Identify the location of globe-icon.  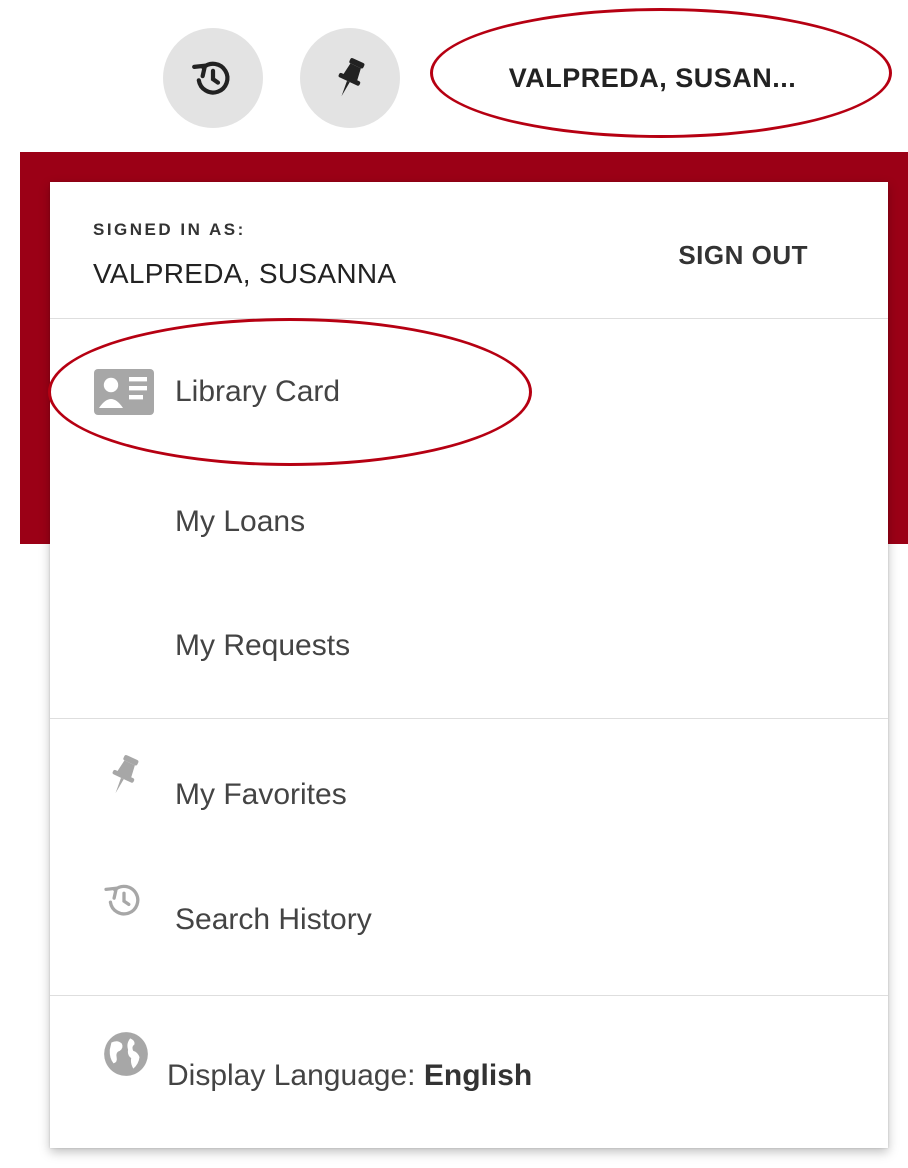
(126, 1054).